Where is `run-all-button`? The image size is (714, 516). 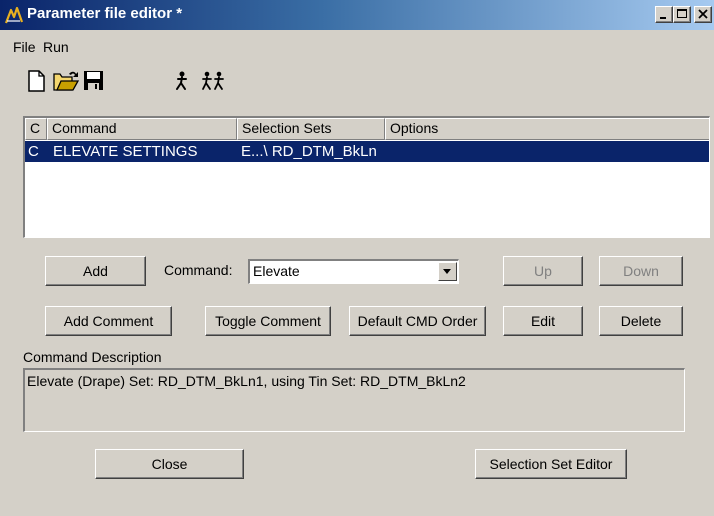 run-all-button is located at coordinates (214, 81).